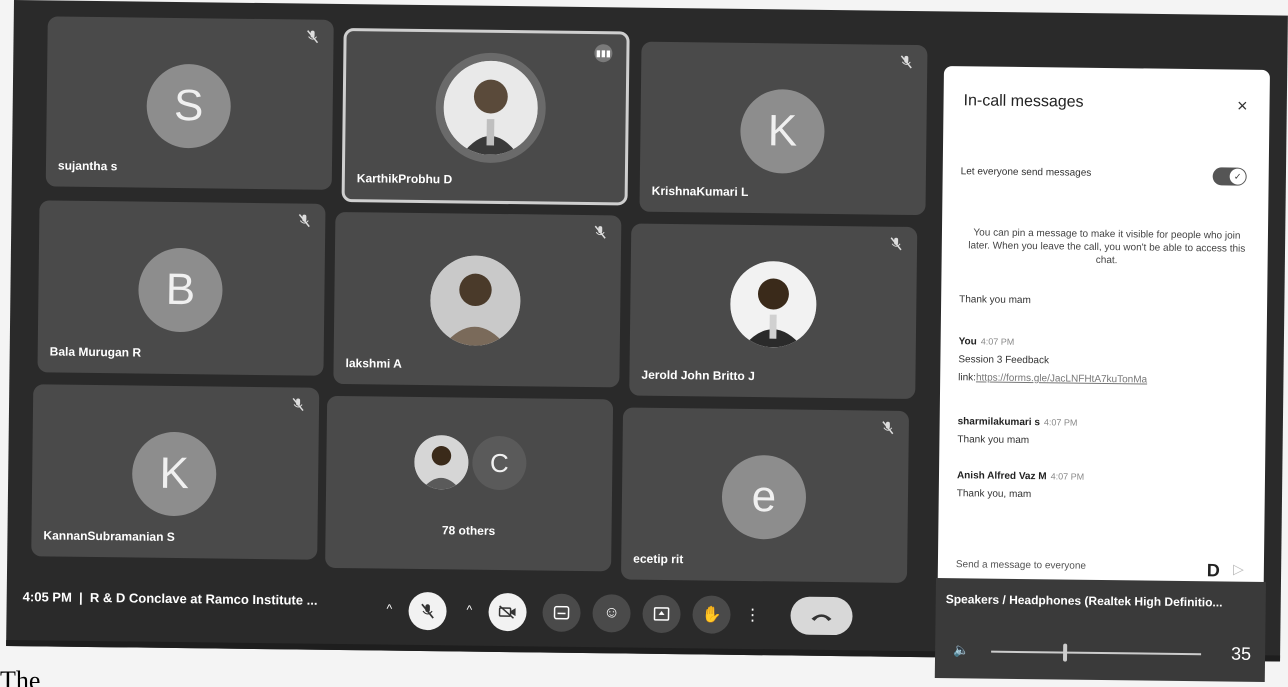  I want to click on message-sender: sharmilakumari s, so click(998, 422).